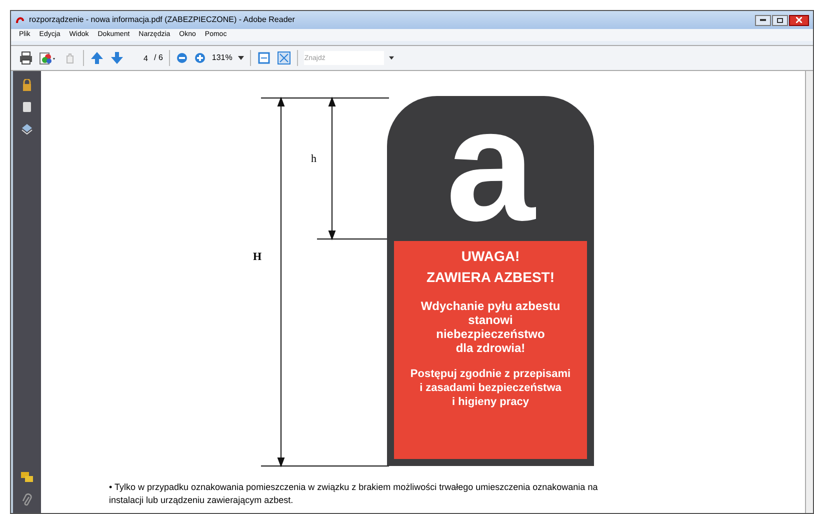 The height and width of the screenshot is (514, 814). Describe the element at coordinates (27, 129) in the screenshot. I see `layers-icon` at that location.